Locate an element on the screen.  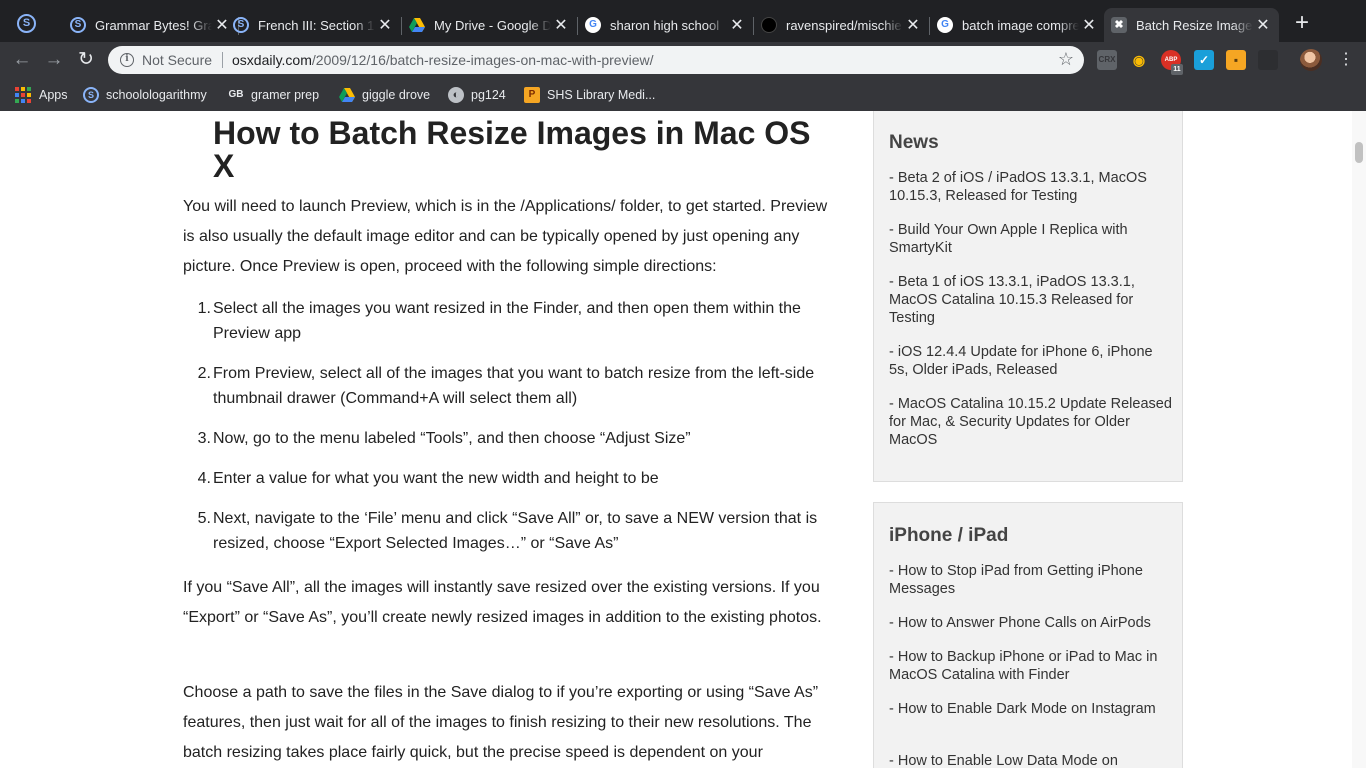
globe-icon: ◐ is located at coordinates (456, 95).